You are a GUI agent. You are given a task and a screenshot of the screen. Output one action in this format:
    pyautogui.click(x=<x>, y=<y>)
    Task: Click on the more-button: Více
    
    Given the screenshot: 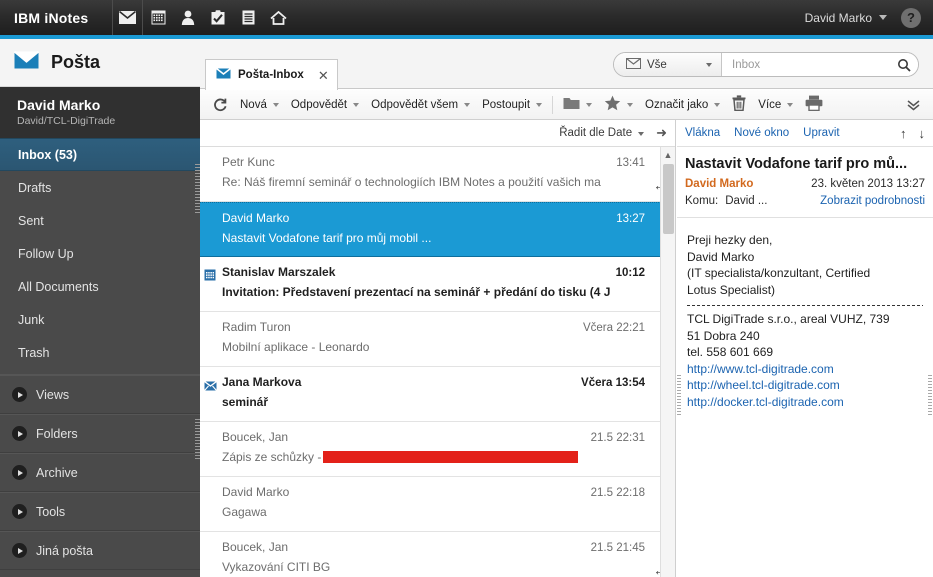 What is the action you would take?
    pyautogui.click(x=775, y=105)
    